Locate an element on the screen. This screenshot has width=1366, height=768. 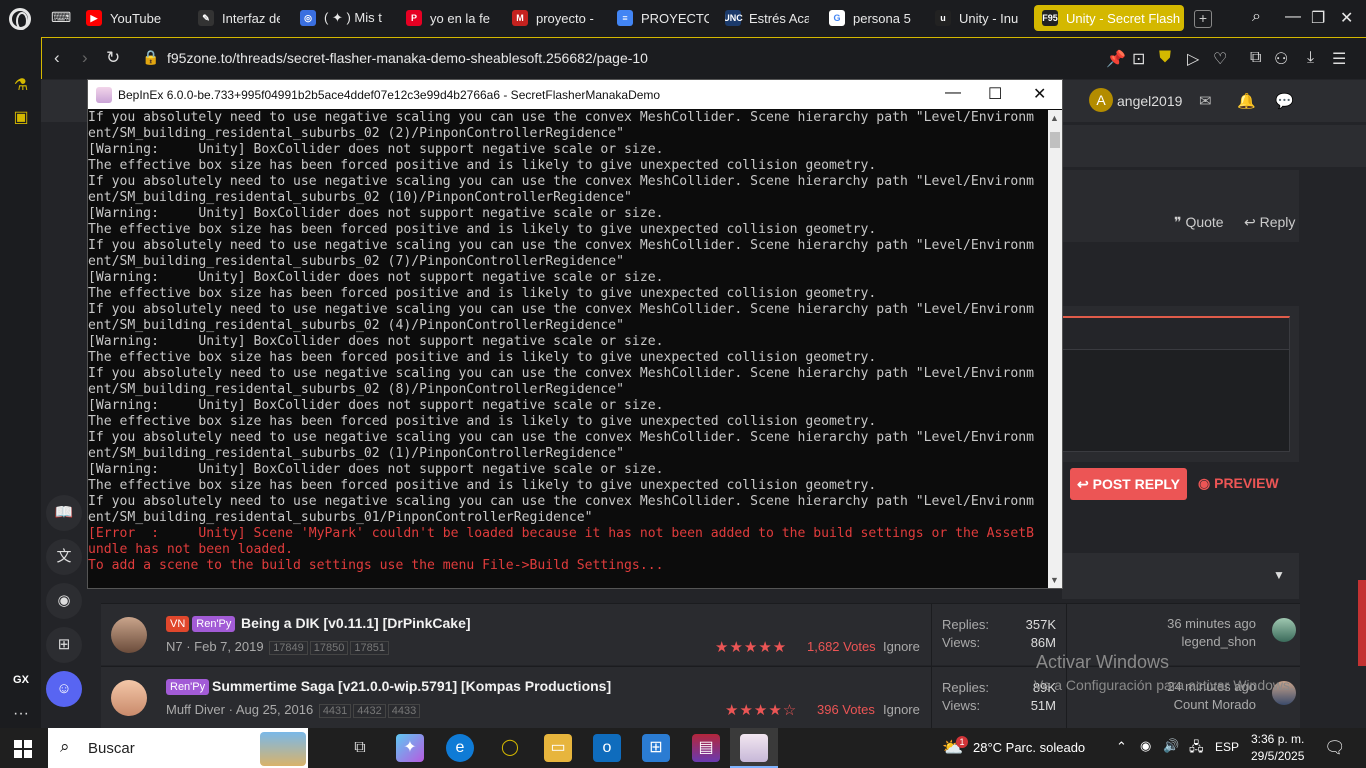
gx-label: GX is located at coordinates (21, 680).